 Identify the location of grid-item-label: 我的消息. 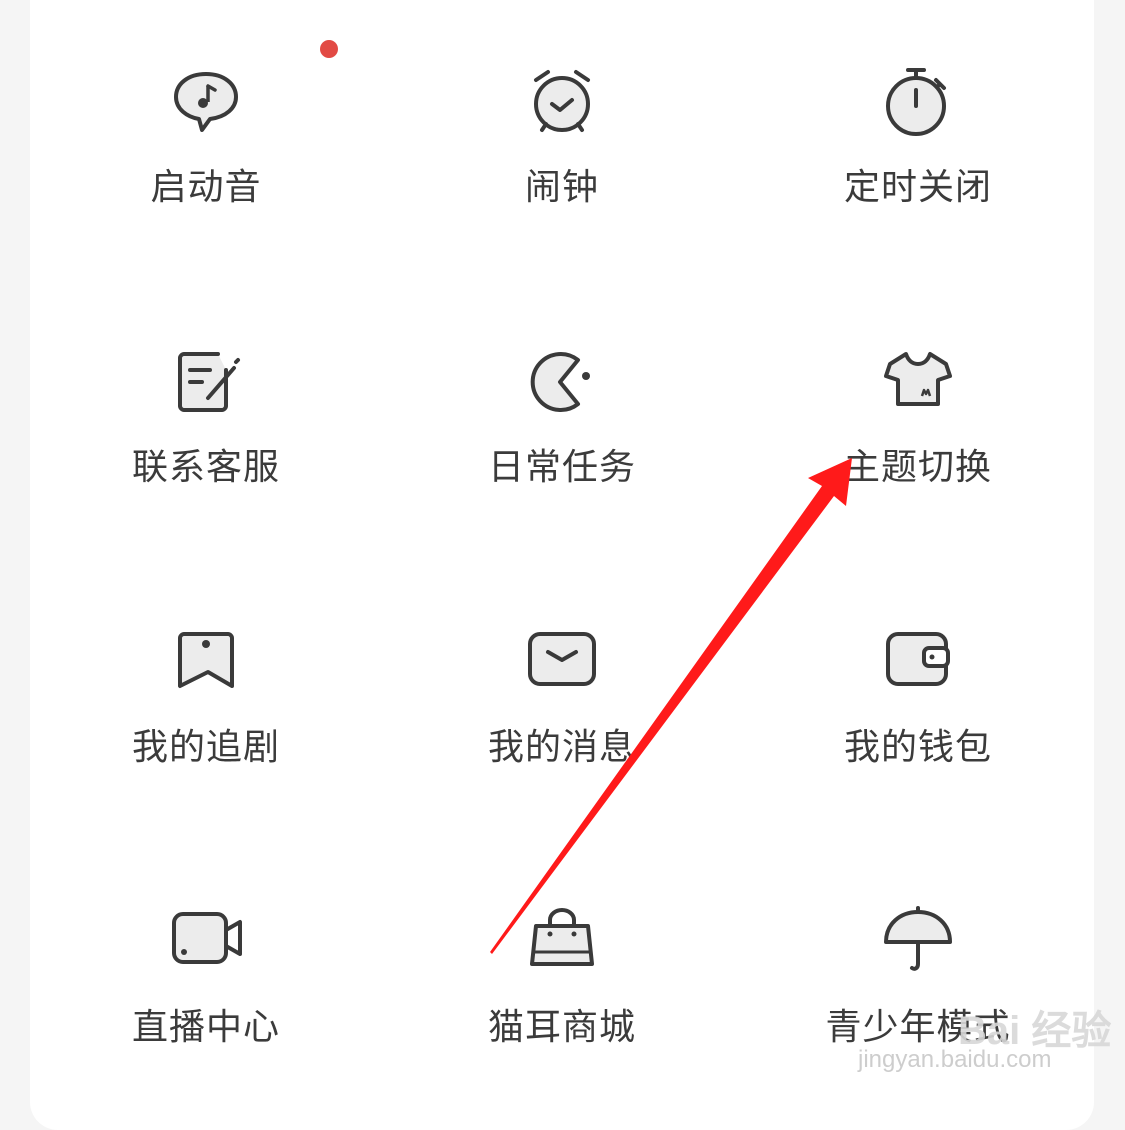
(561, 747).